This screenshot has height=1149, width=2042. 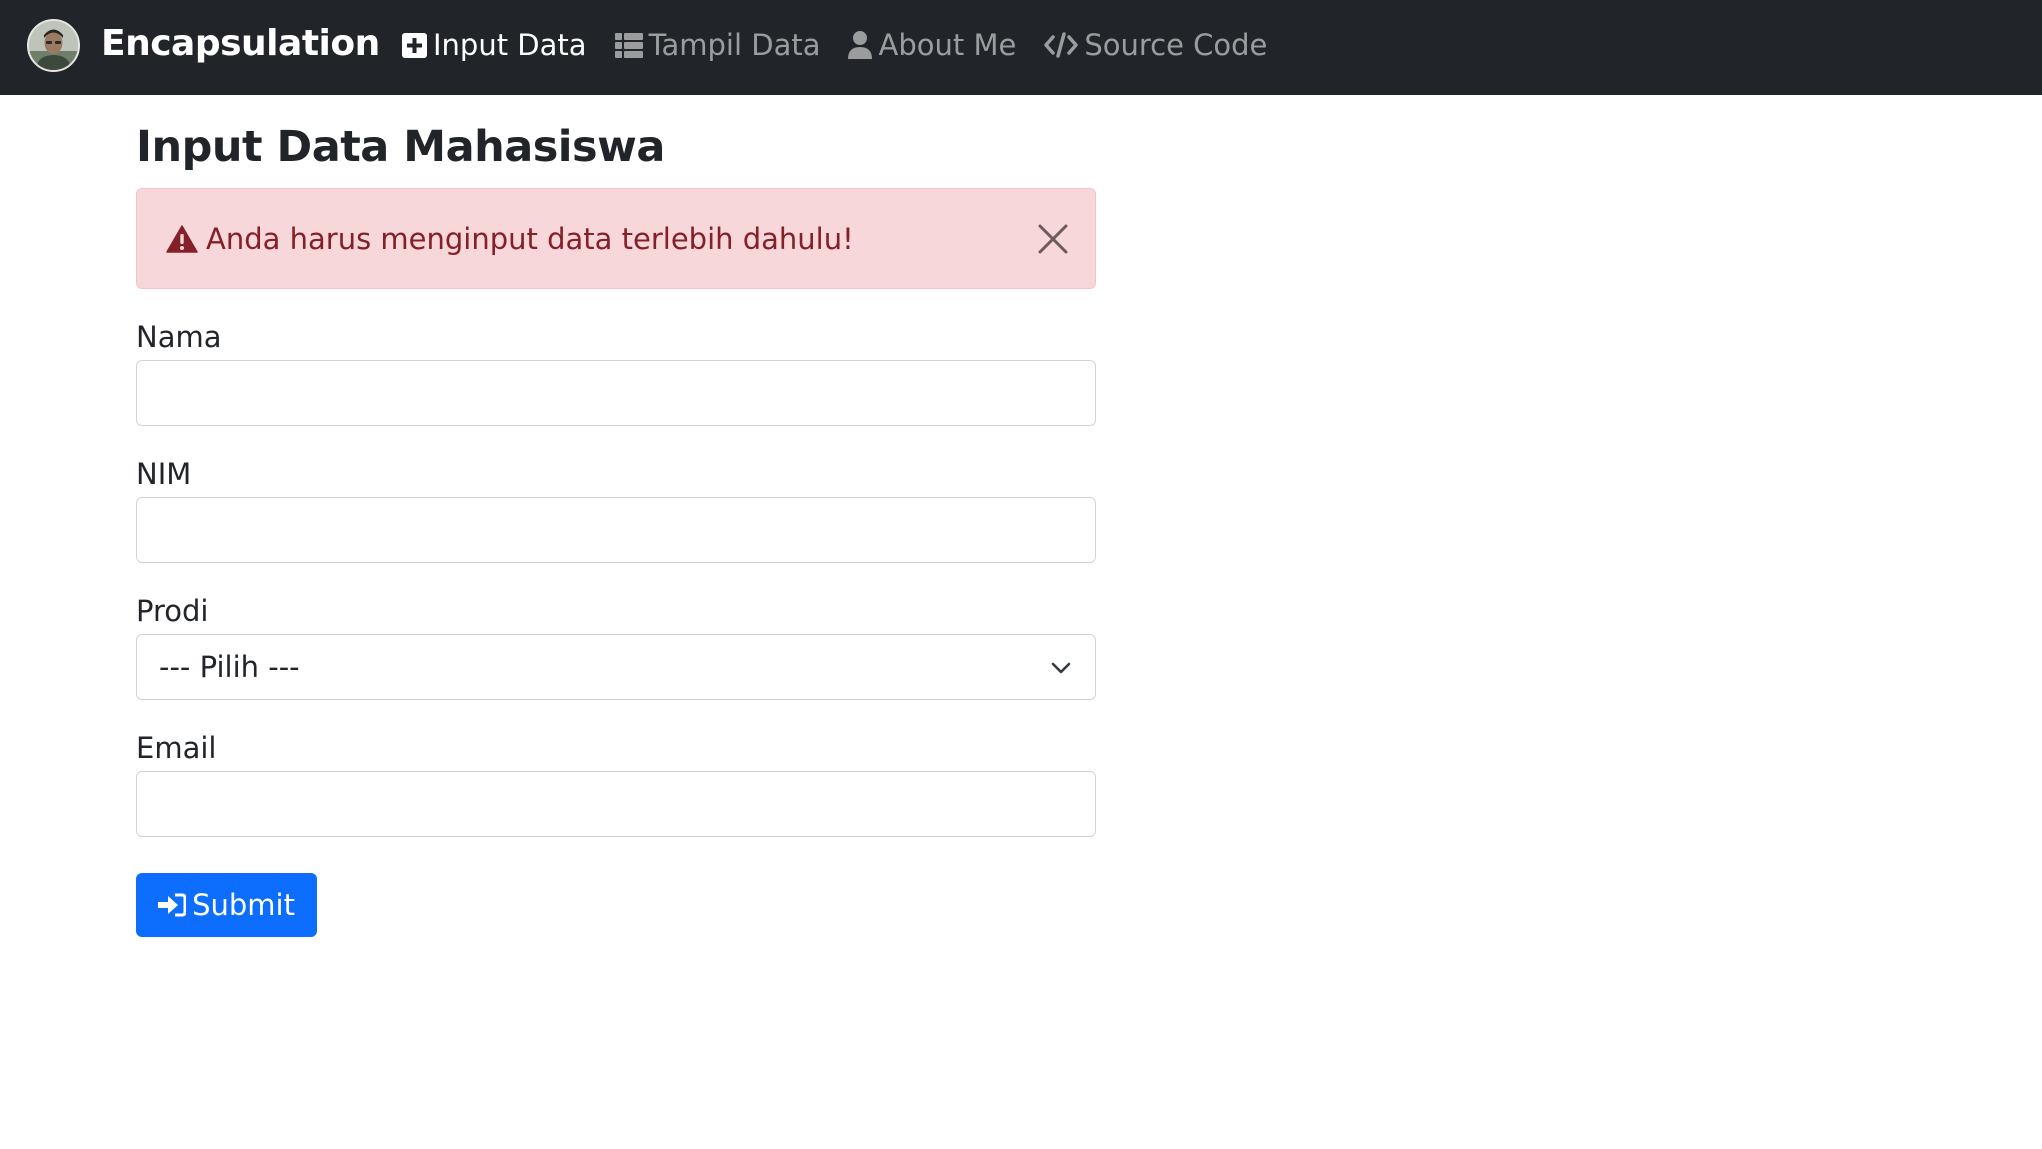 I want to click on email-input, so click(x=616, y=804).